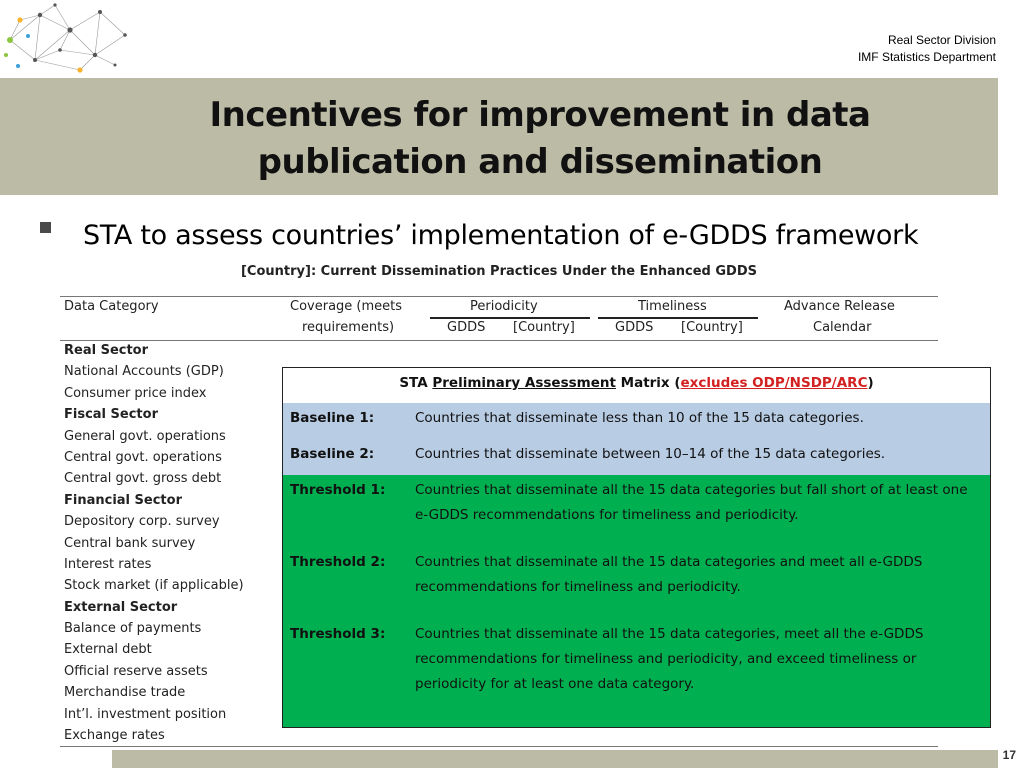  What do you see at coordinates (332, 418) in the screenshot?
I see `baseline-1-label: Baseline 1:` at bounding box center [332, 418].